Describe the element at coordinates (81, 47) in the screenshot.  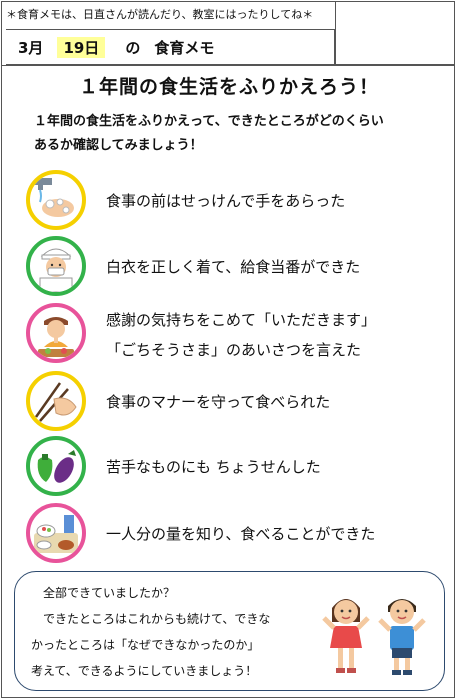
I see `header-day: 19日` at that location.